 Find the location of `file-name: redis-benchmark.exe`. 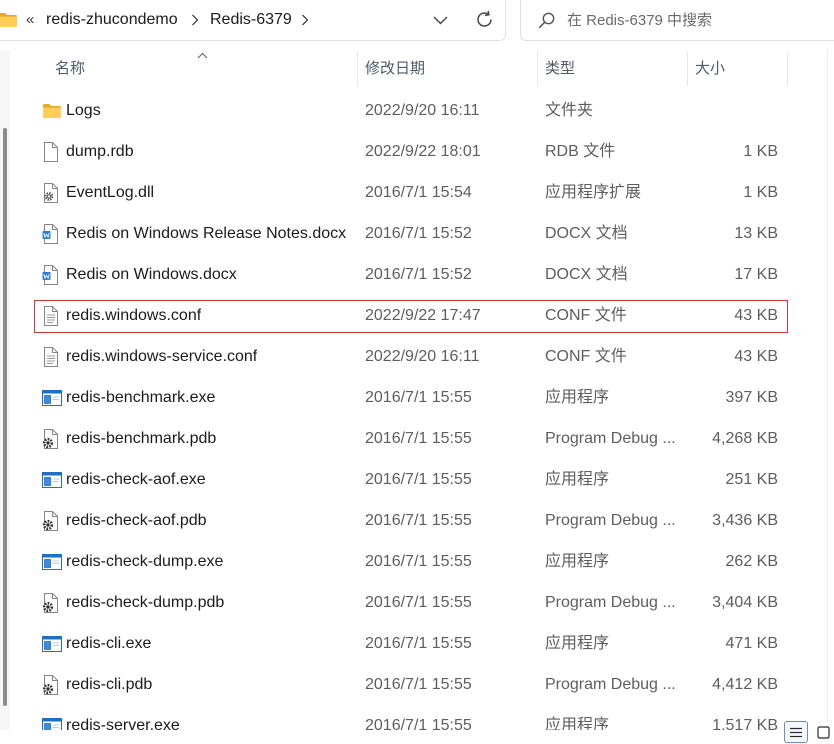

file-name: redis-benchmark.exe is located at coordinates (141, 397).